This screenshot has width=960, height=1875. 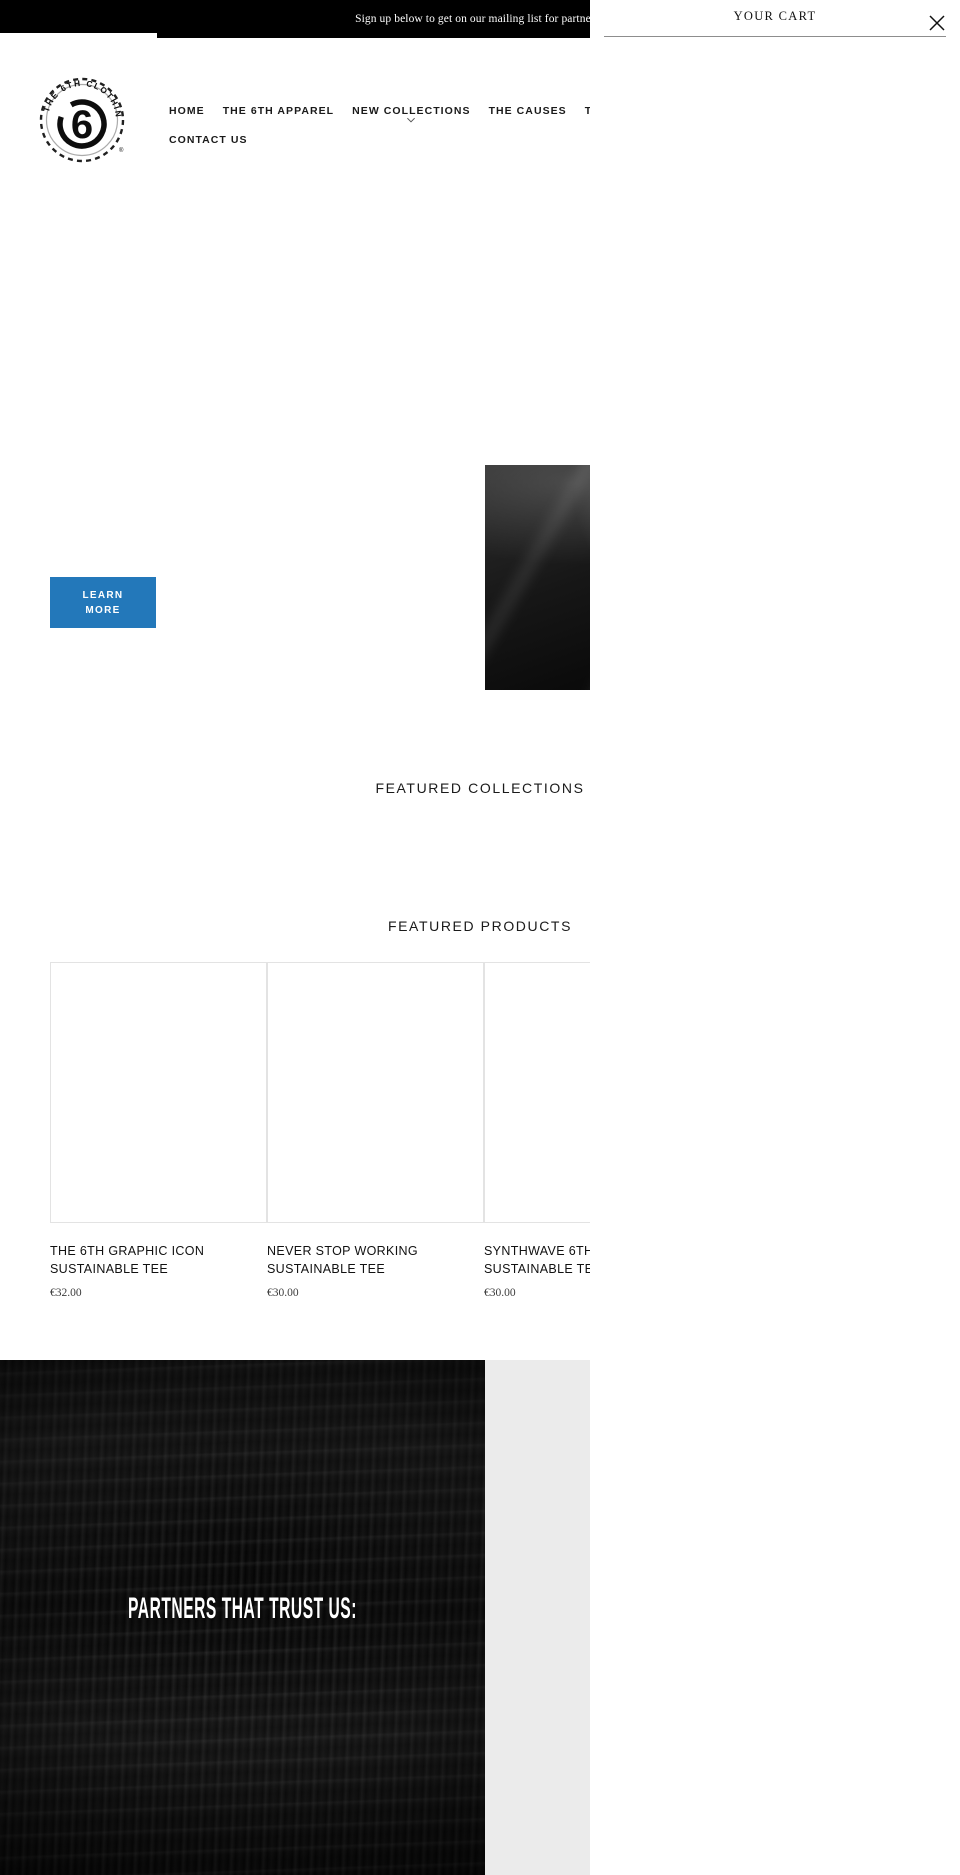 I want to click on learn-more-line-1: LEARN, so click(x=103, y=595).